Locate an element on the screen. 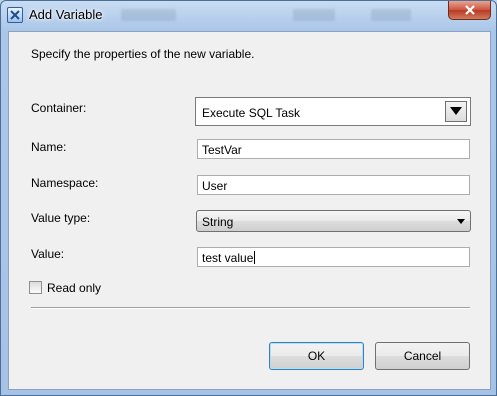  value-type-value: String is located at coordinates (218, 222).